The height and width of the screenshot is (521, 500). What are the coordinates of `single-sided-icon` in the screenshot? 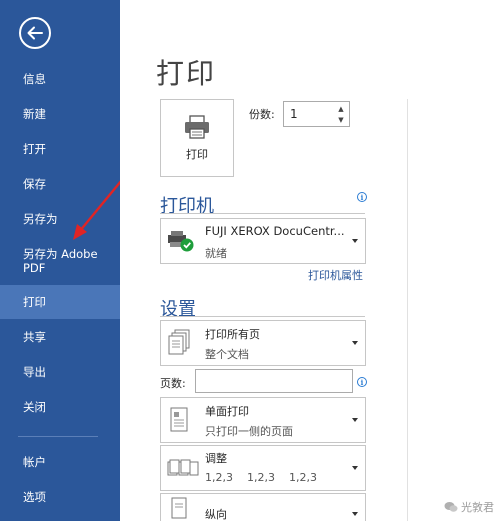 It's located at (179, 419).